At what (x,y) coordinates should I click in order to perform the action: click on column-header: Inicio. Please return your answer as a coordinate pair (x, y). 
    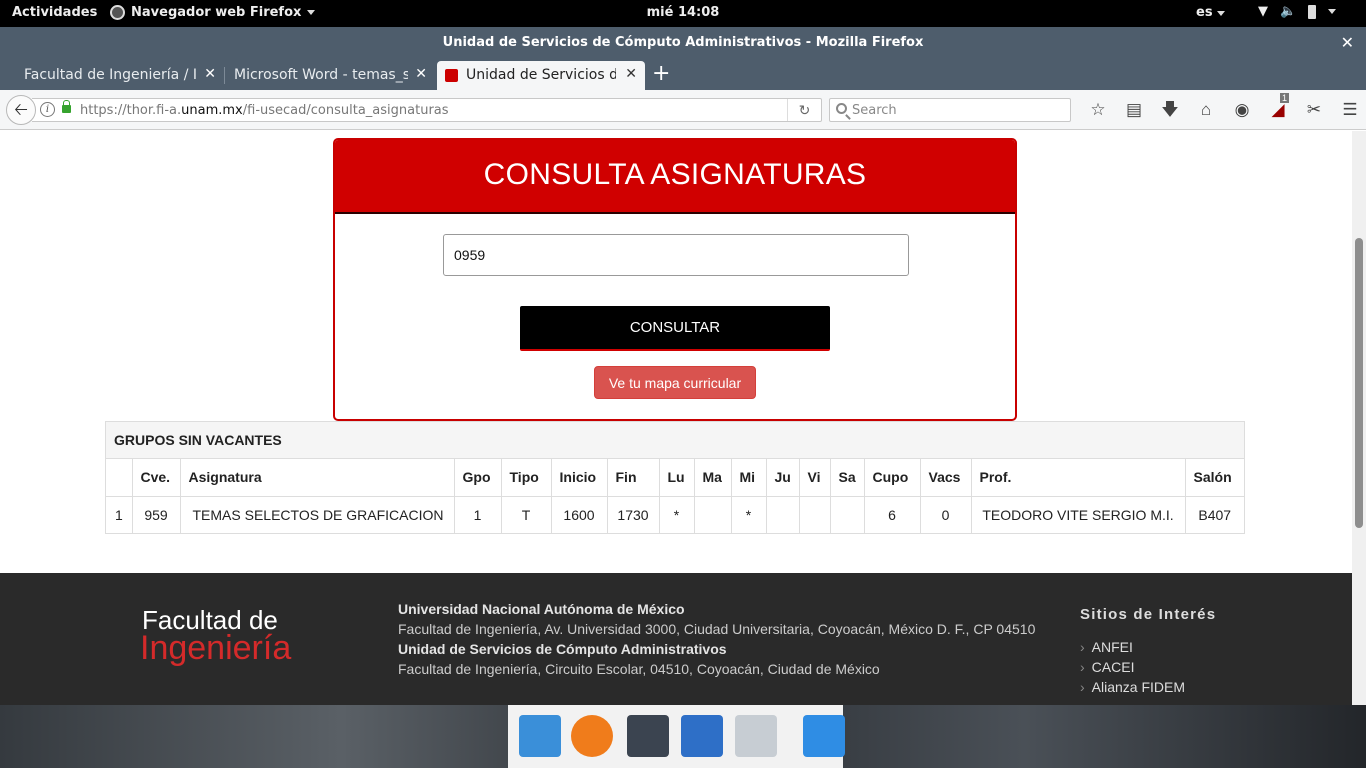
    Looking at the image, I should click on (578, 478).